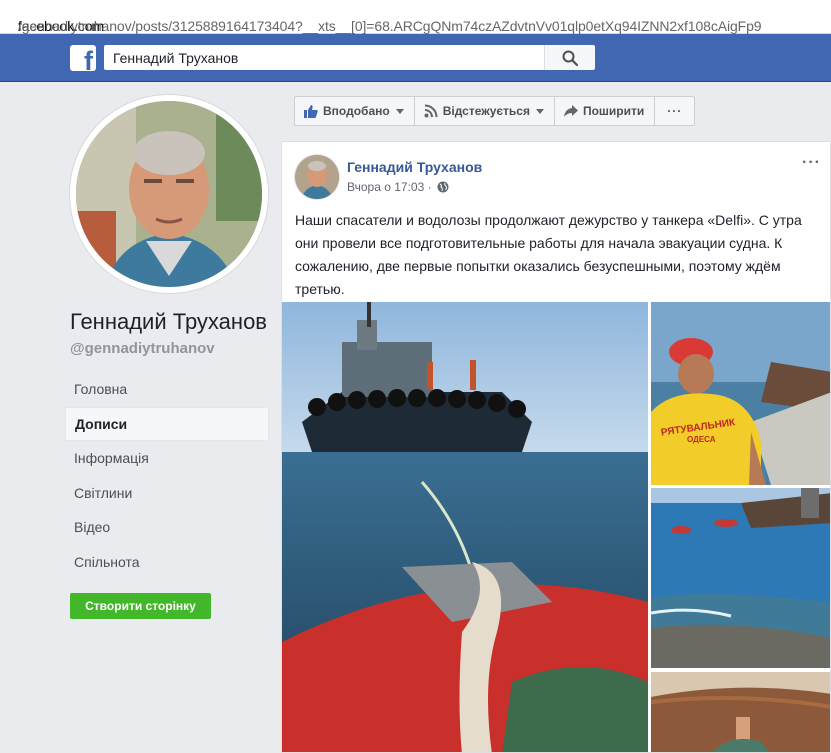 Image resolution: width=831 pixels, height=753 pixels. I want to click on post-timestamp: Вчора о 17:03 ·, so click(389, 187).